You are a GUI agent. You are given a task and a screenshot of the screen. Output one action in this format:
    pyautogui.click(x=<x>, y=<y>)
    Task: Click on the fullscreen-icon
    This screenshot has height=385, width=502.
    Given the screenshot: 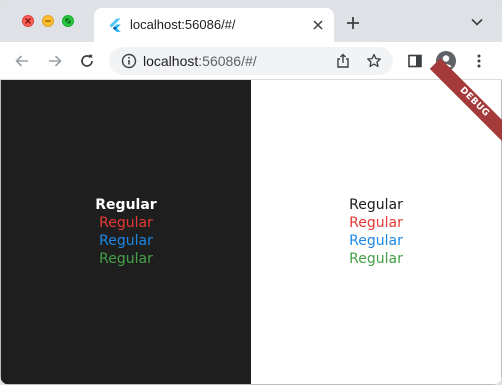 What is the action you would take?
    pyautogui.click(x=68, y=21)
    